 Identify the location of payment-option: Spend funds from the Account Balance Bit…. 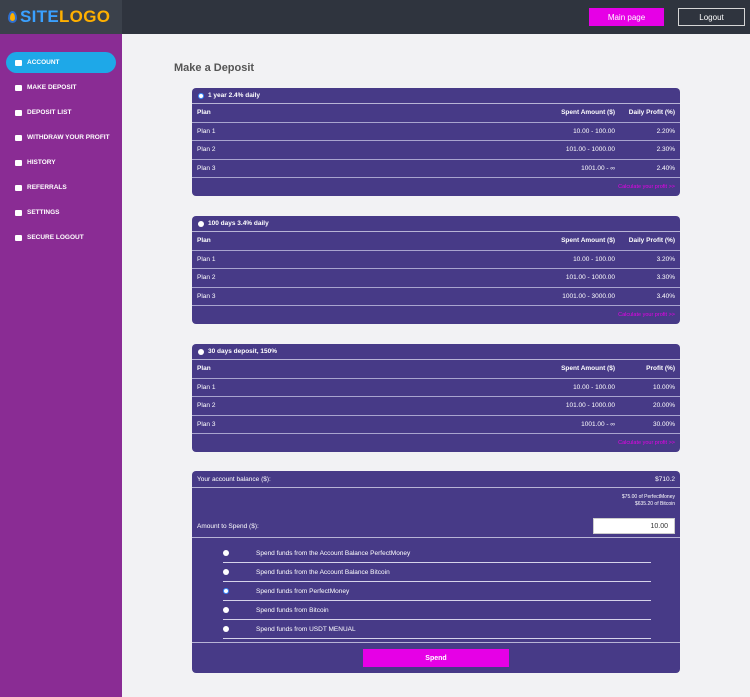
(437, 572).